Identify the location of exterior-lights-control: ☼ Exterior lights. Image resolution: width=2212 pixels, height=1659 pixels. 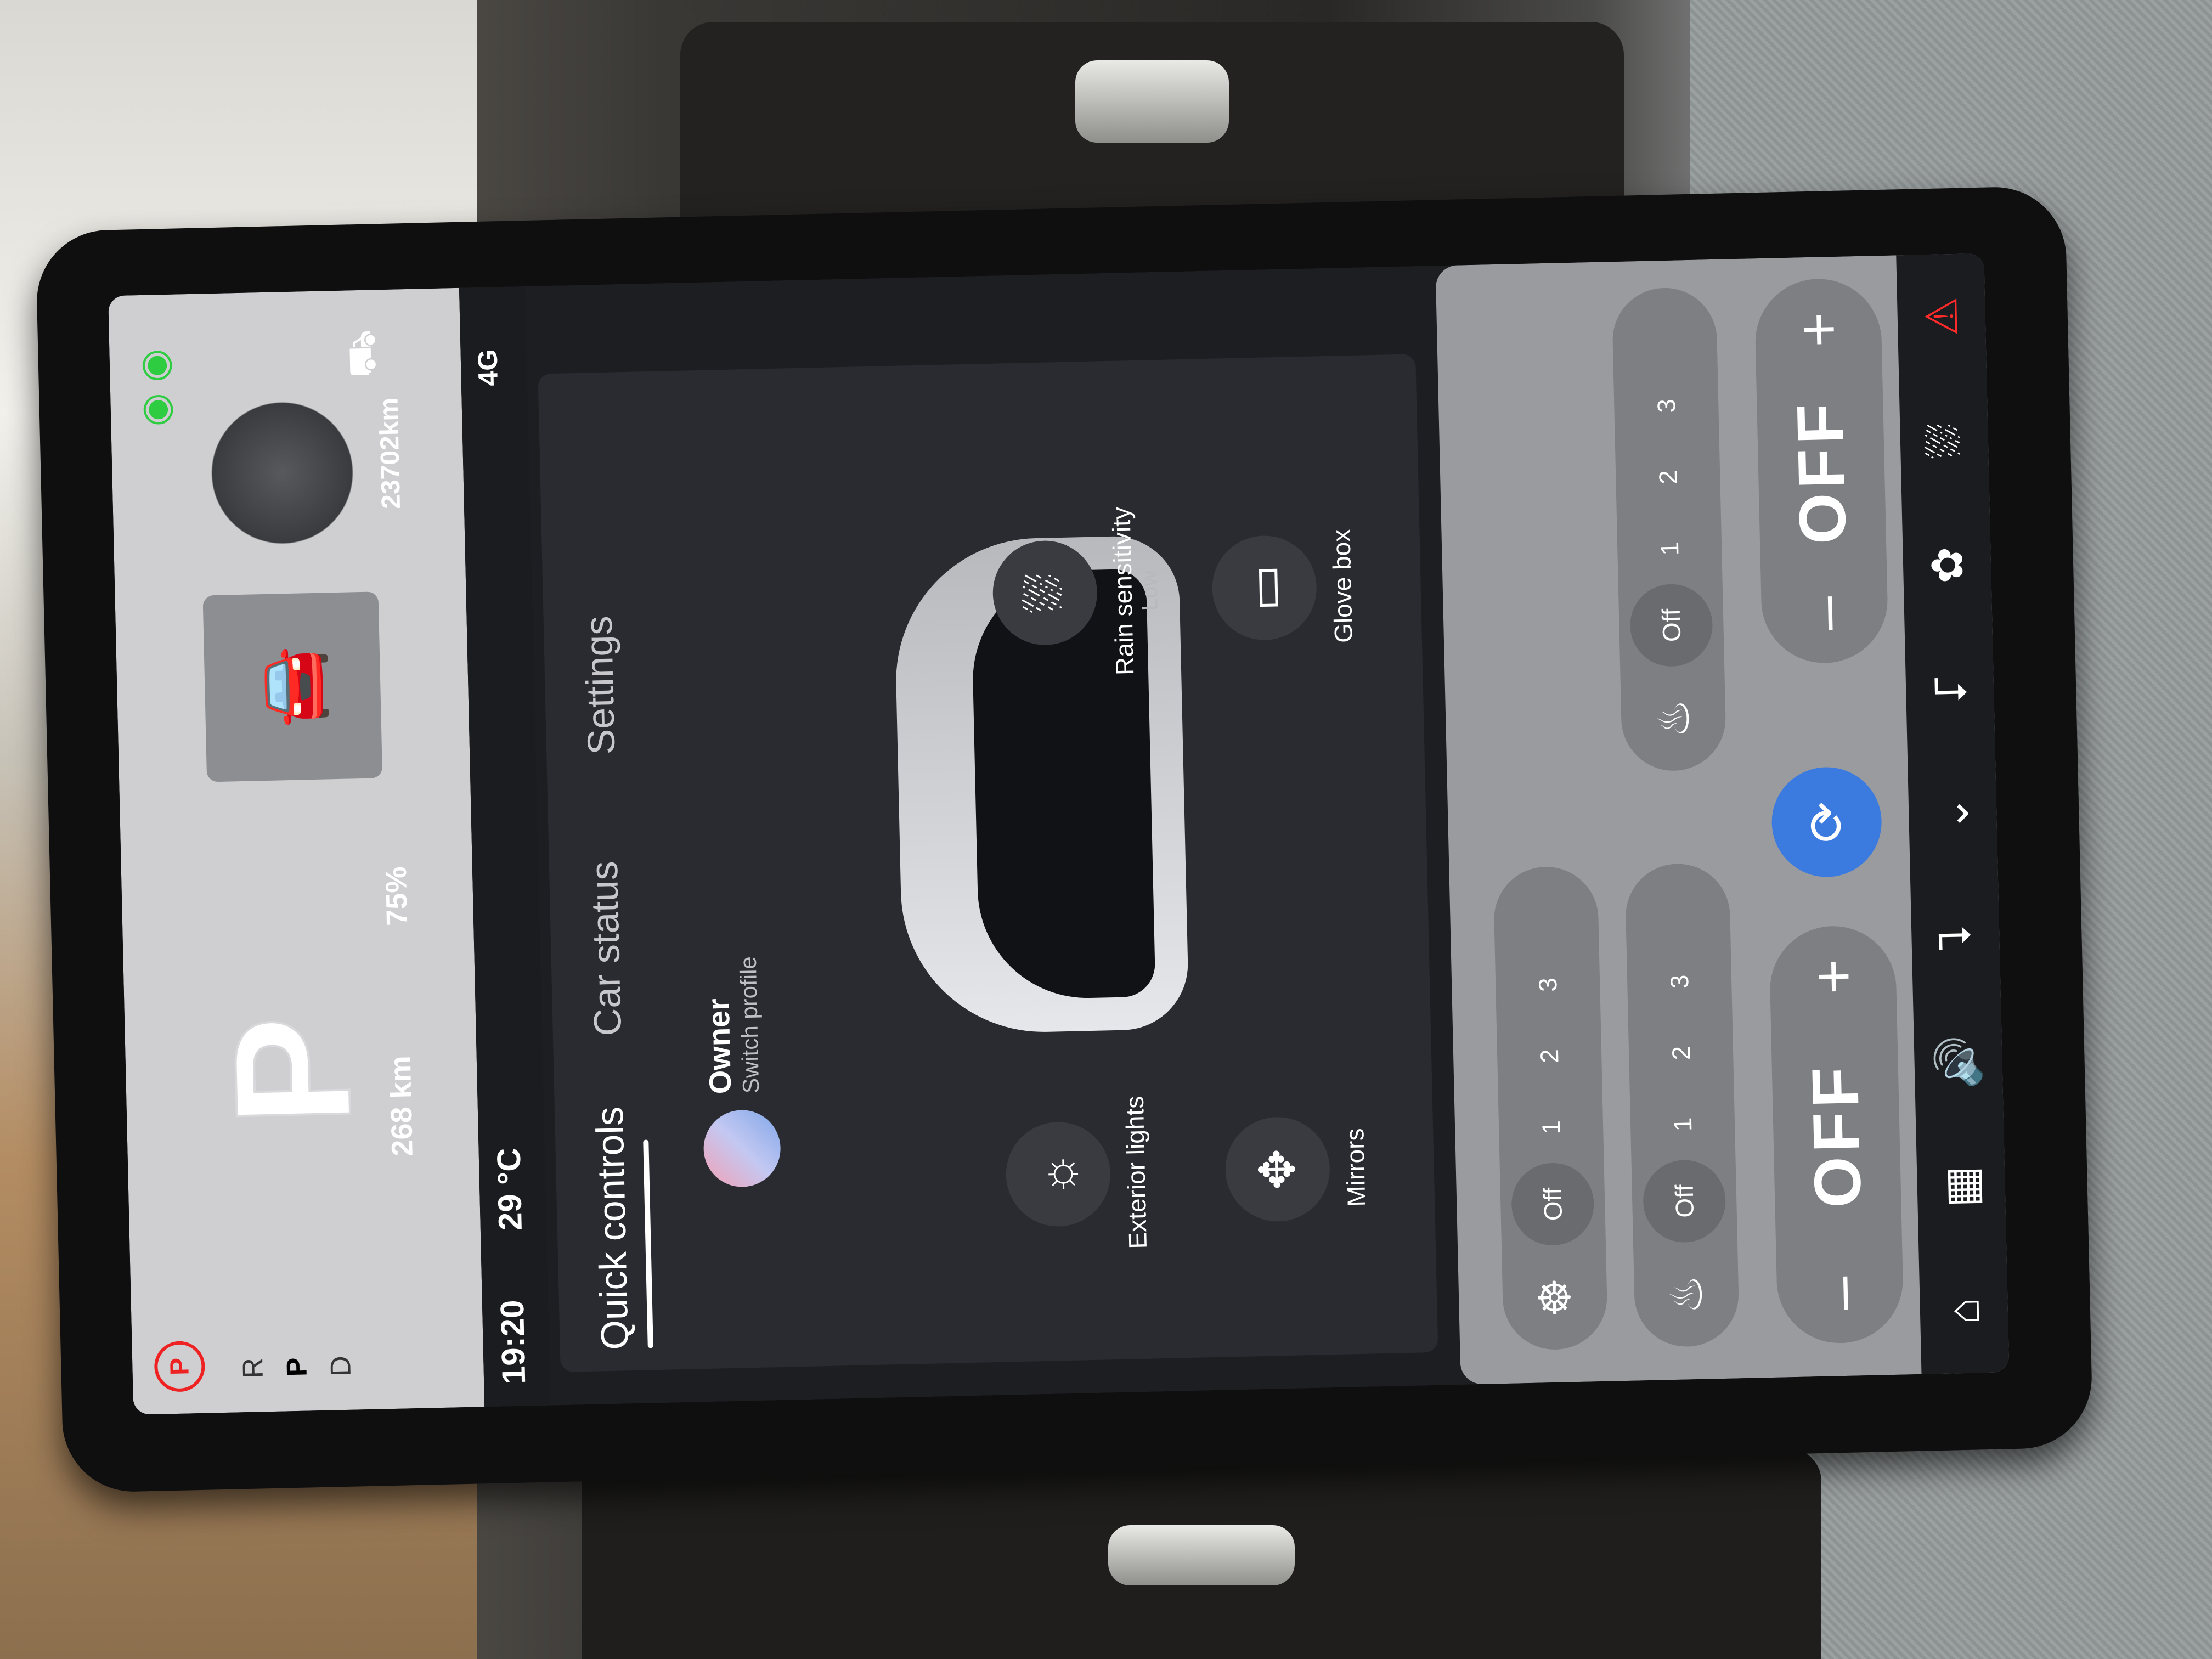
(1078, 1174).